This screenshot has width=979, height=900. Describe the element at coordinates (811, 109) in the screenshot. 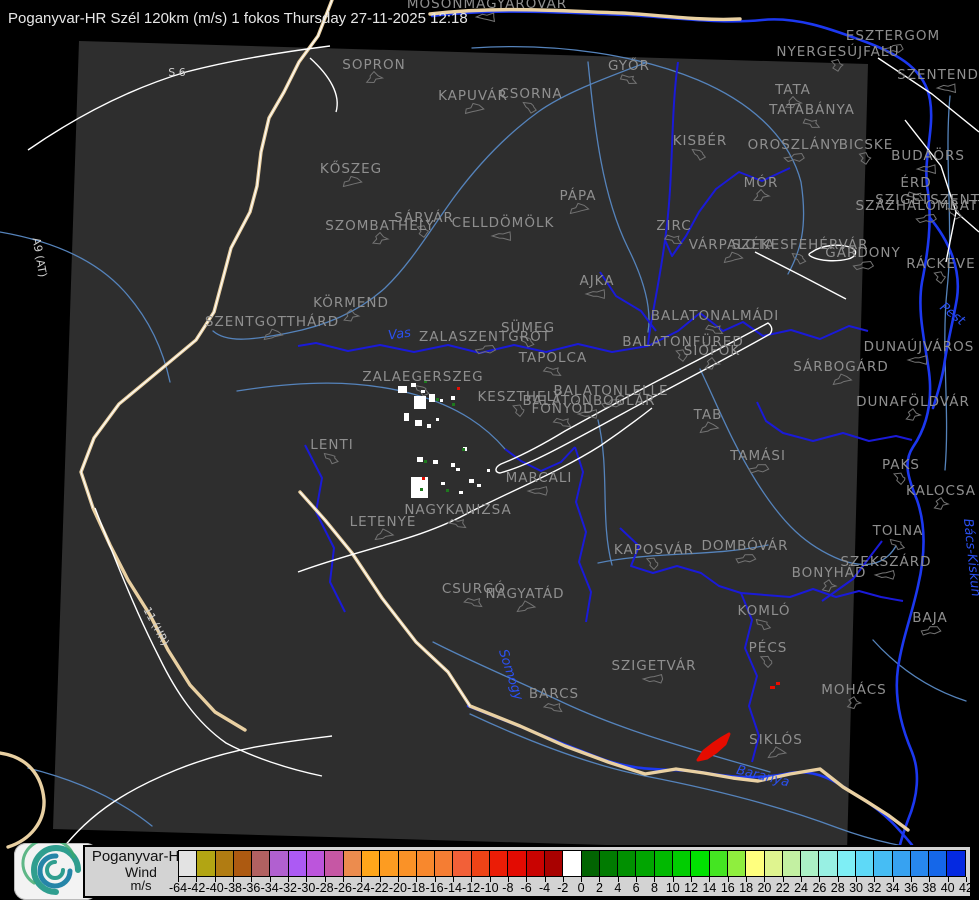

I see `city-label: TATABÁNYA` at that location.